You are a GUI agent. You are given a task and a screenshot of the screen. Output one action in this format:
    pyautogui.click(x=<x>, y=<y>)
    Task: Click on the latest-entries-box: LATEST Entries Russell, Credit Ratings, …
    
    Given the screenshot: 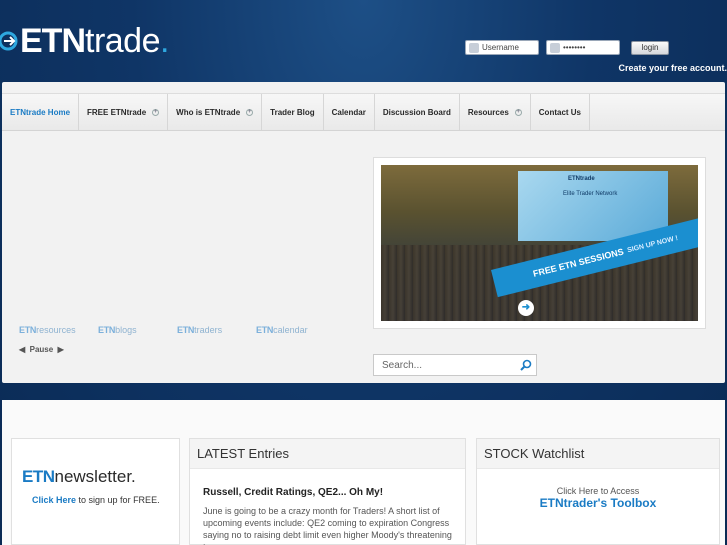 What is the action you would take?
    pyautogui.click(x=327, y=491)
    